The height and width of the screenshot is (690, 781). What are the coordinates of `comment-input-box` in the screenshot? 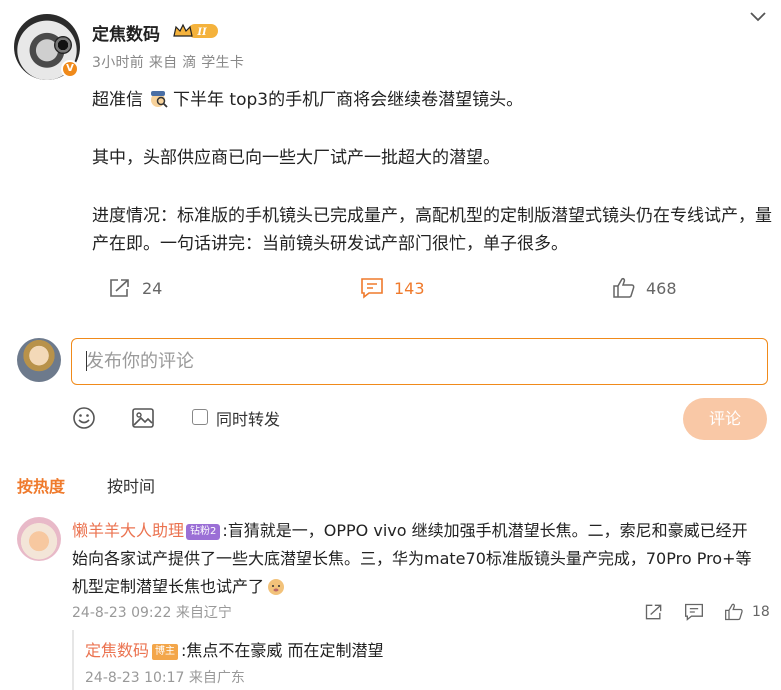 It's located at (419, 361).